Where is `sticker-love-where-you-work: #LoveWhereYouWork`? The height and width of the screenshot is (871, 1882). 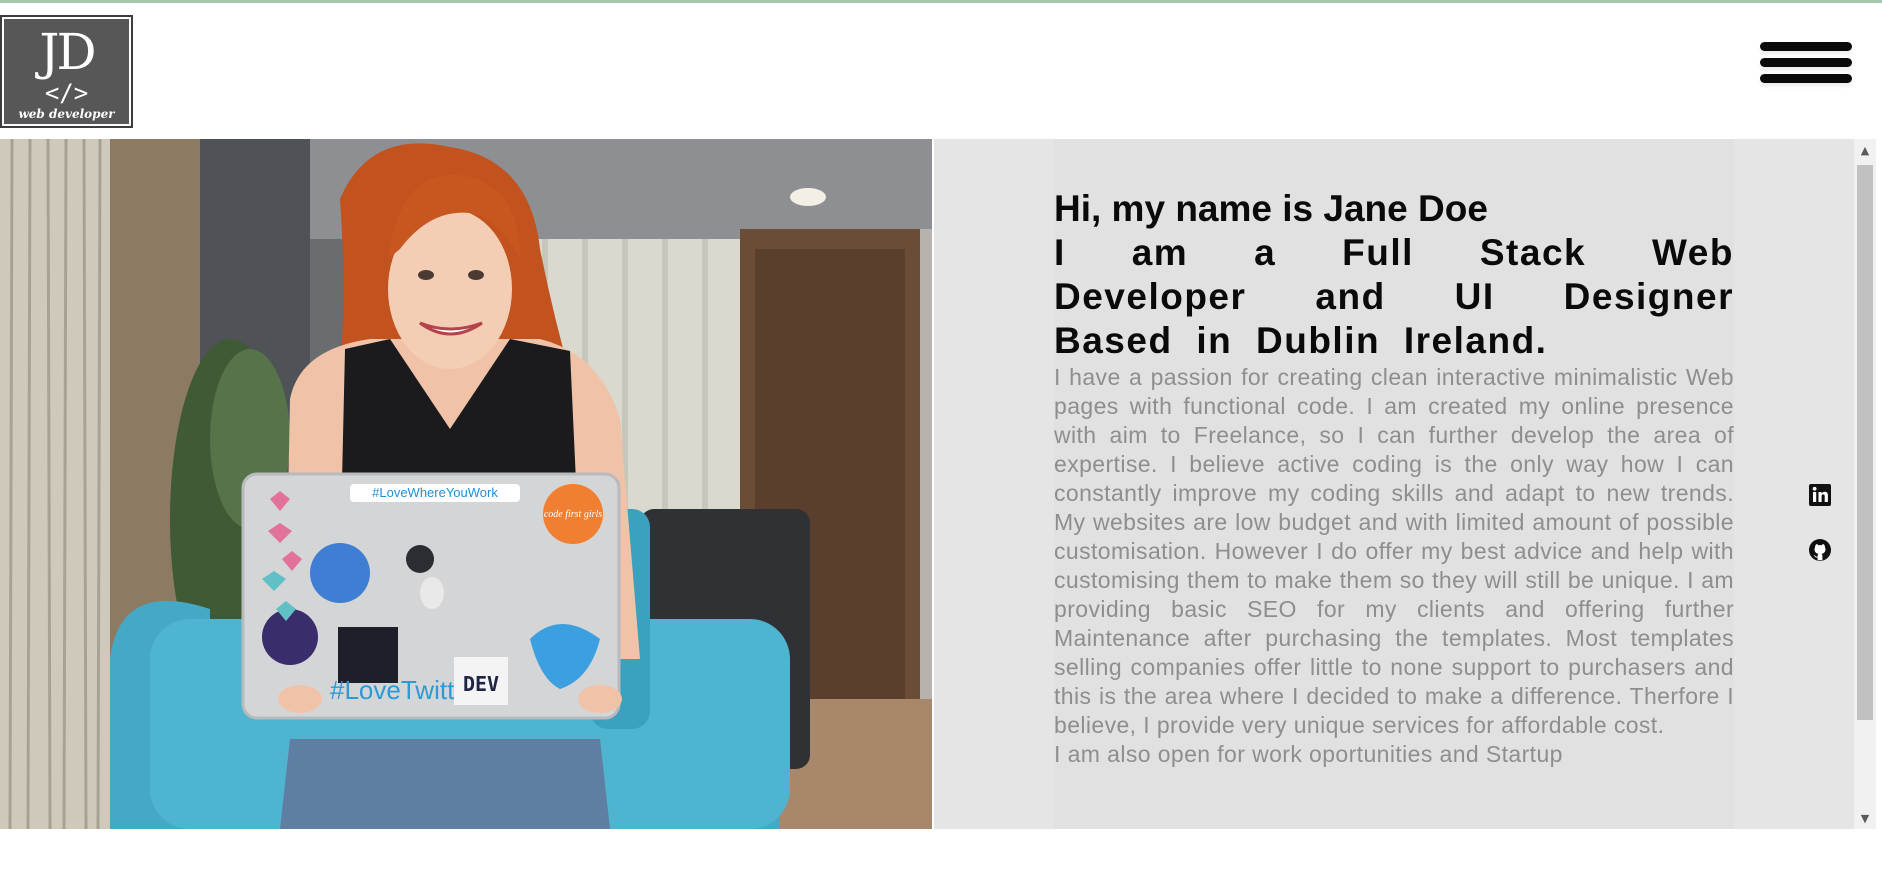
sticker-love-where-you-work: #LoveWhereYouWork is located at coordinates (435, 492).